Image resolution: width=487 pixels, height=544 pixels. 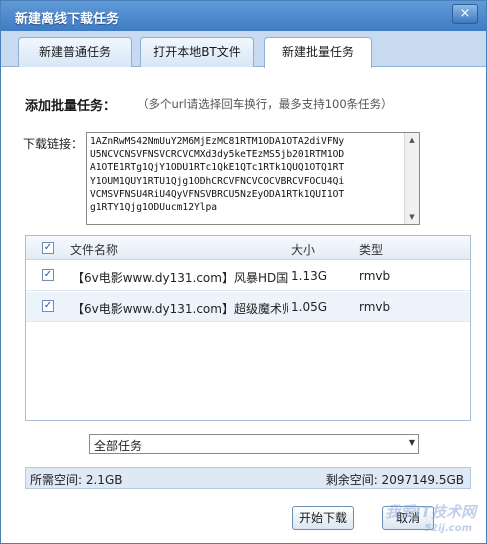 What do you see at coordinates (197, 52) in the screenshot?
I see `tab-open-local-bt-file: 打开本地BT文件` at bounding box center [197, 52].